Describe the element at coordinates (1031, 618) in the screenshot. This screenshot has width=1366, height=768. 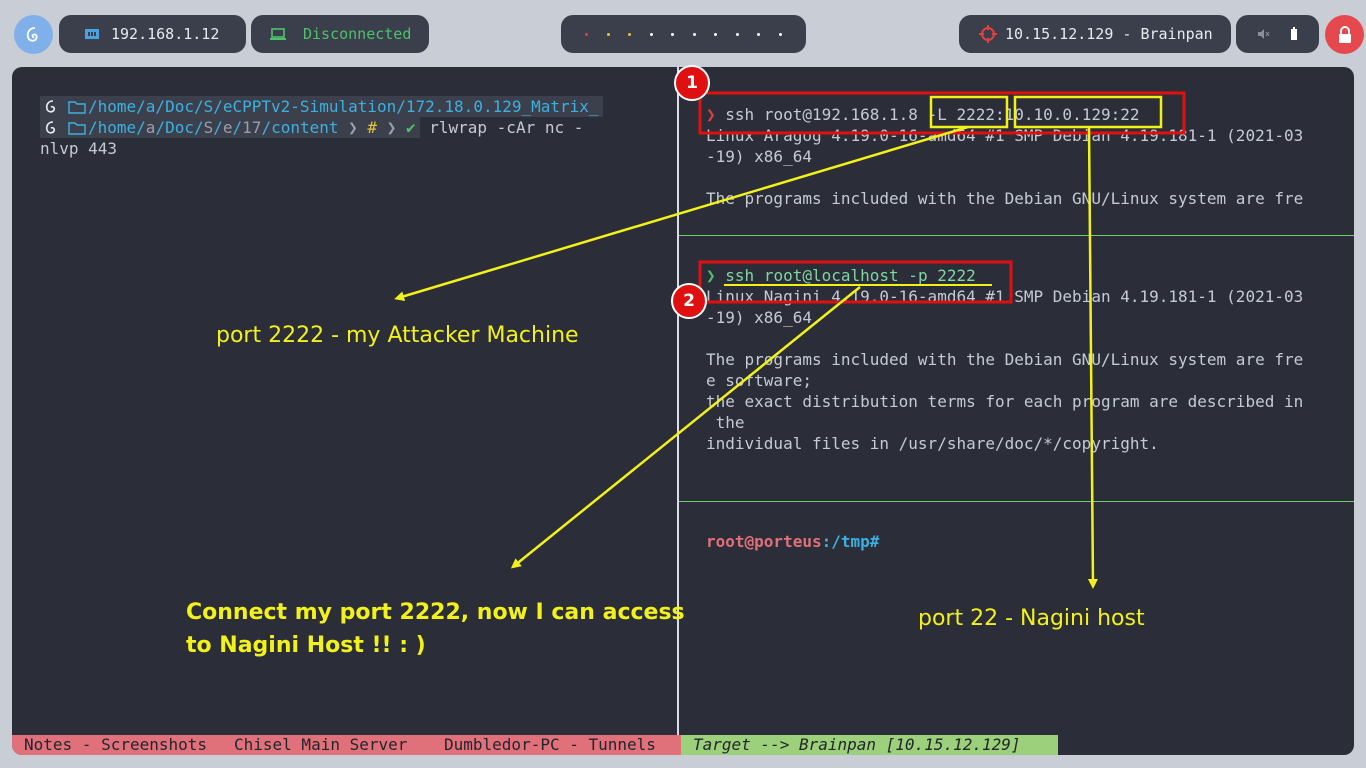
I see `annotation-port-22: port 22 - Nagini host` at that location.